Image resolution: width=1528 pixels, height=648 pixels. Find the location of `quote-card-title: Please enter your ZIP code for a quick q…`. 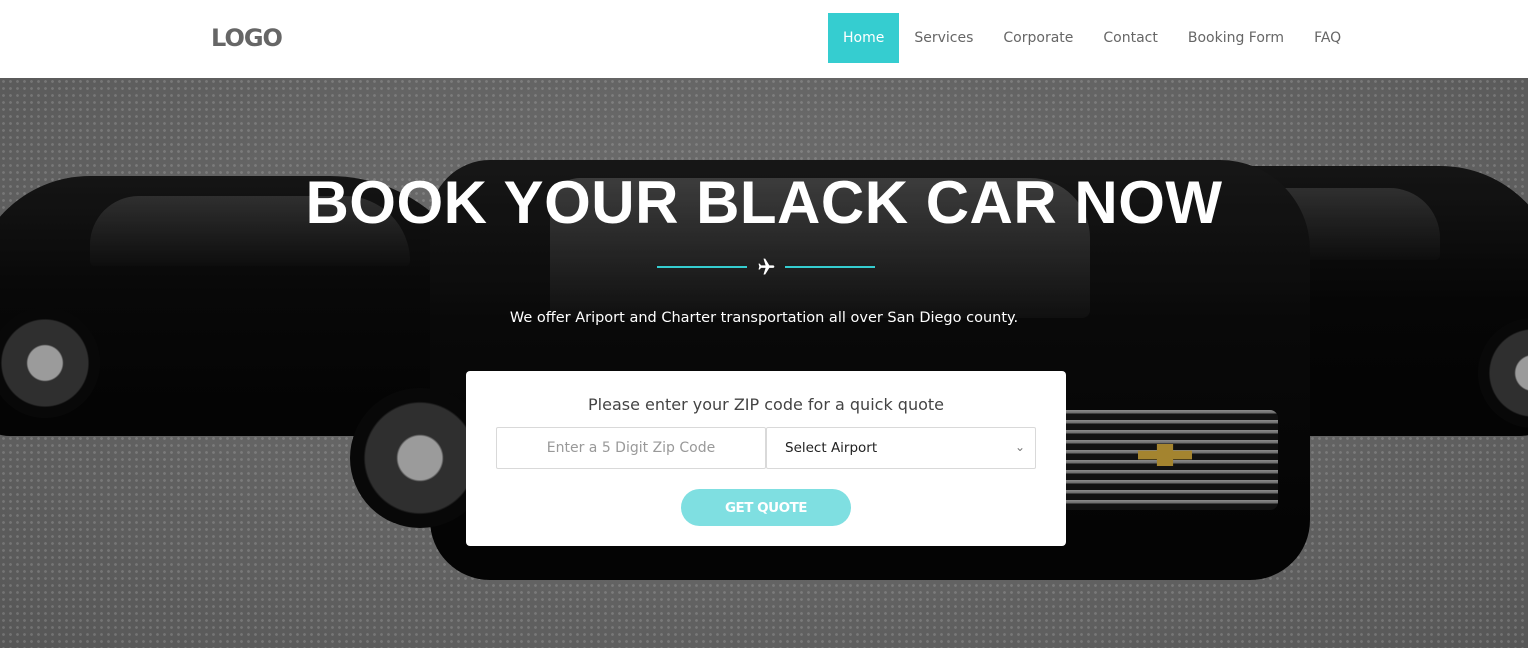

quote-card-title: Please enter your ZIP code for a quick q… is located at coordinates (766, 404).